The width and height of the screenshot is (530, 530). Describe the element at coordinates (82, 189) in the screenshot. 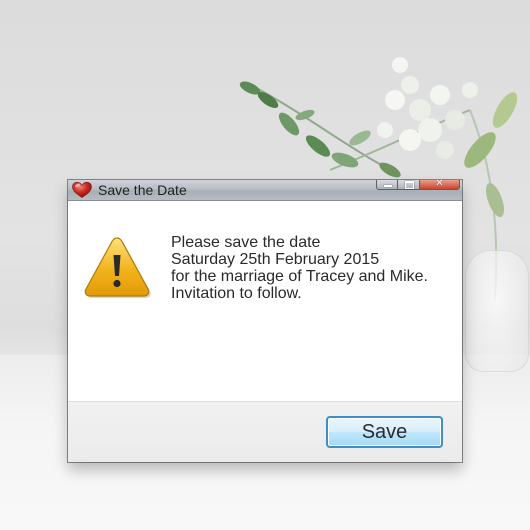

I see `heart-icon` at that location.